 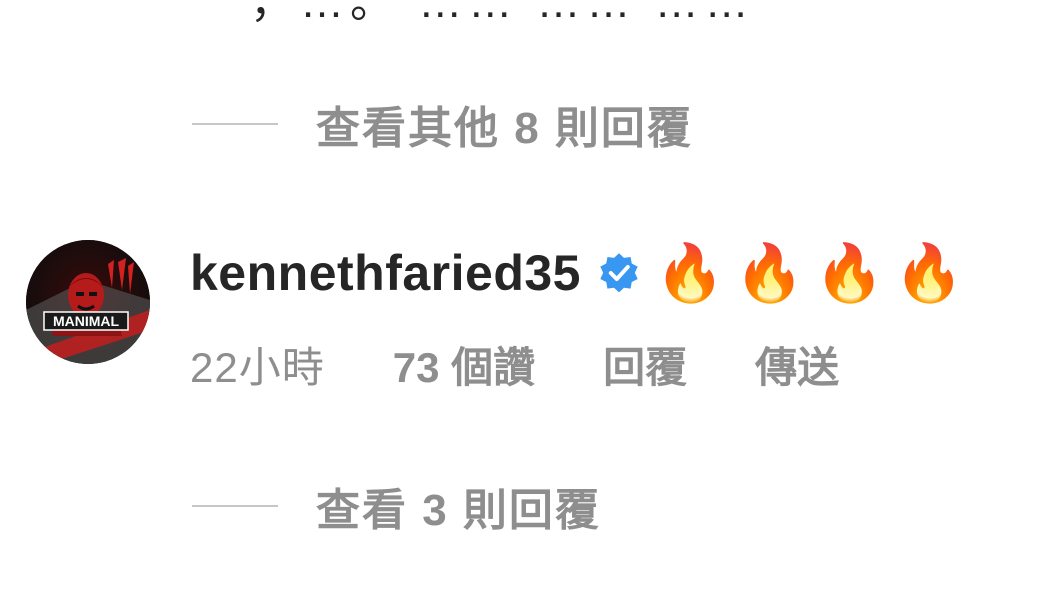 What do you see at coordinates (619, 273) in the screenshot?
I see `verified-badge-icon` at bounding box center [619, 273].